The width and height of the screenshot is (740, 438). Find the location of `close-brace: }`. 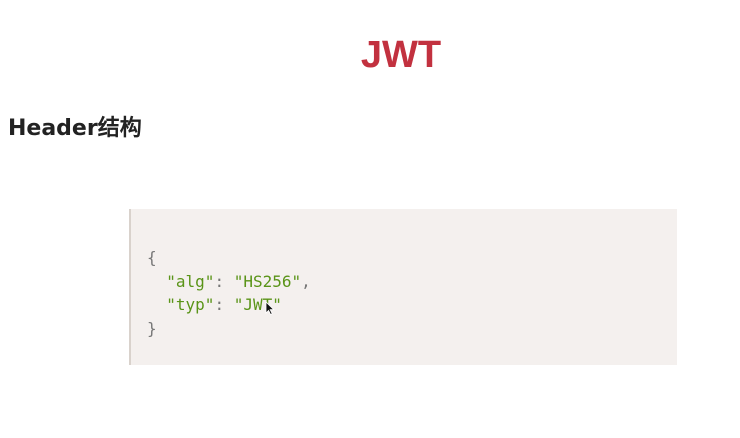

close-brace: } is located at coordinates (152, 328).